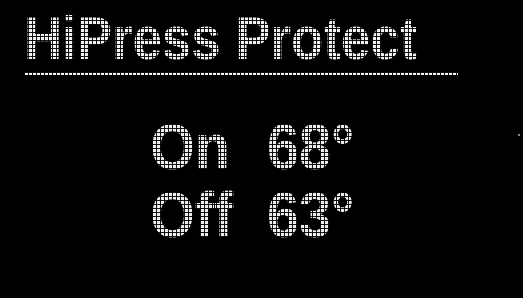  I want to click on title-underline, so click(241, 73).